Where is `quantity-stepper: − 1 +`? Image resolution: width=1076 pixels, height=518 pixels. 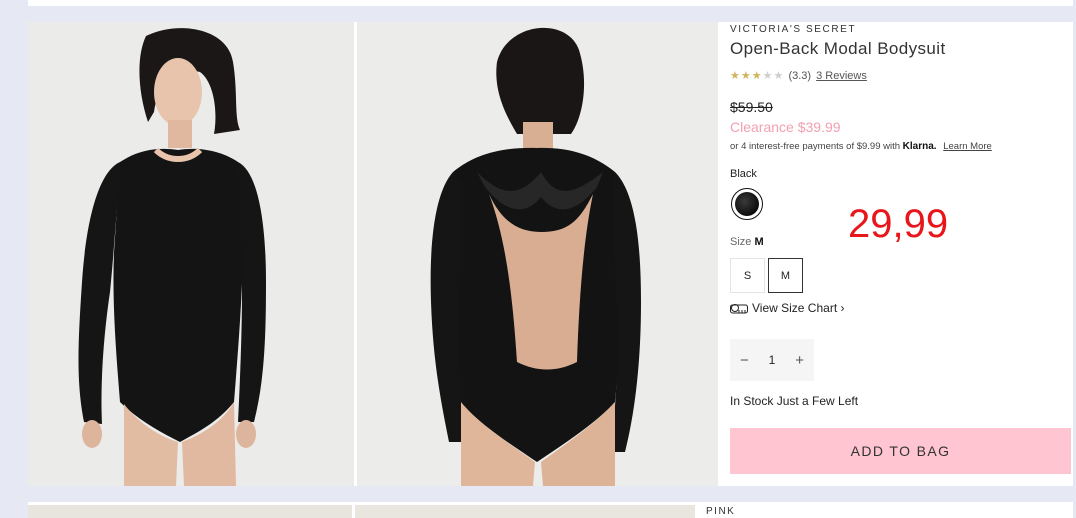
quantity-stepper: − 1 + is located at coordinates (772, 360).